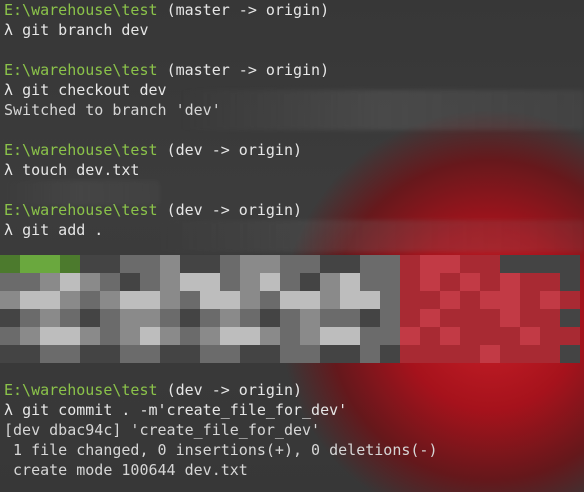 This screenshot has height=492, width=584. I want to click on command-line: λ git commit . -m'create_file_for_dev', so click(292, 410).